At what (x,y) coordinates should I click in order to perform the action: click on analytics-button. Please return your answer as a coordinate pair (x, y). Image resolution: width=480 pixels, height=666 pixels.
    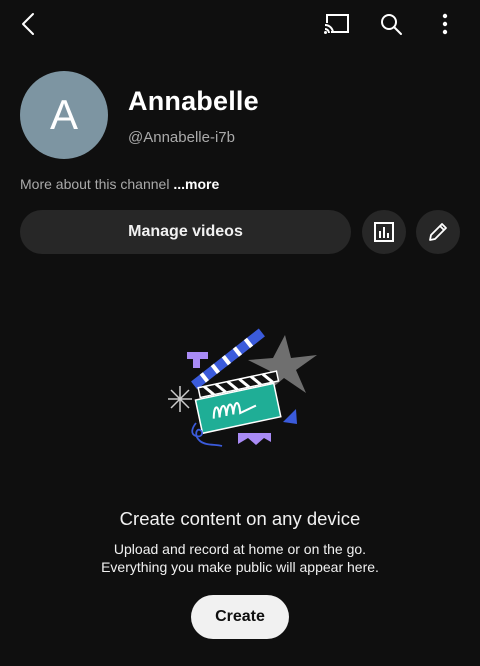
    Looking at the image, I should click on (384, 232).